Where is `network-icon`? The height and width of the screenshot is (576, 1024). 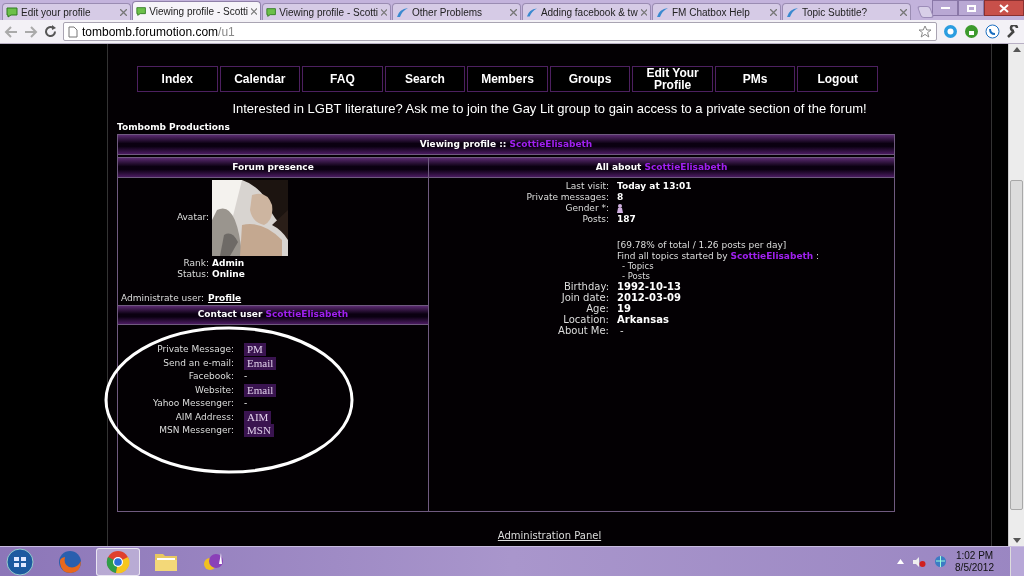
network-icon is located at coordinates (941, 561).